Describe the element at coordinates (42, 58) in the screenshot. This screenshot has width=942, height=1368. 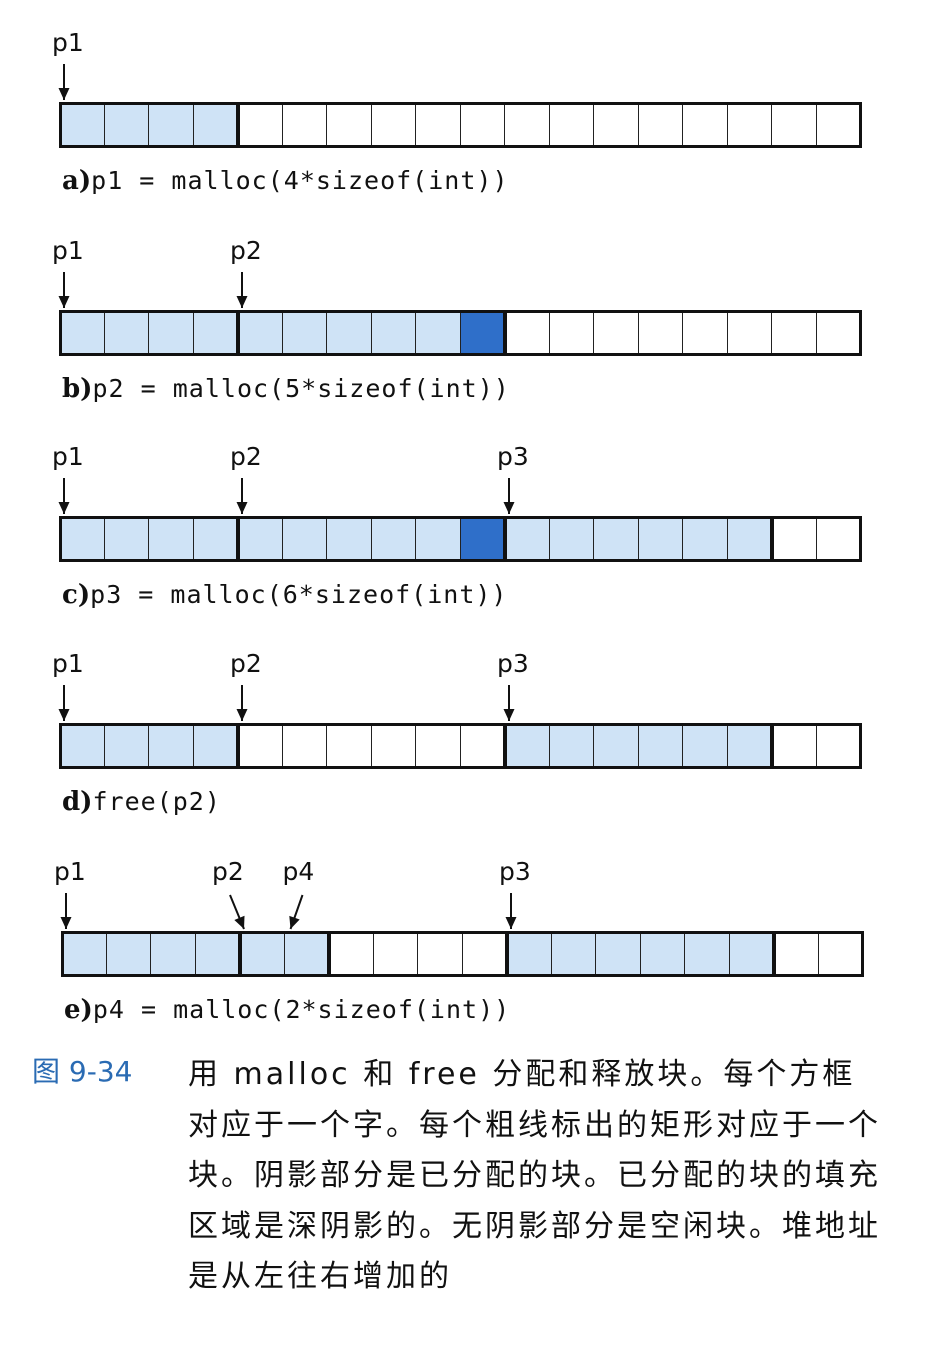
I see `pointer-p1: p1` at that location.